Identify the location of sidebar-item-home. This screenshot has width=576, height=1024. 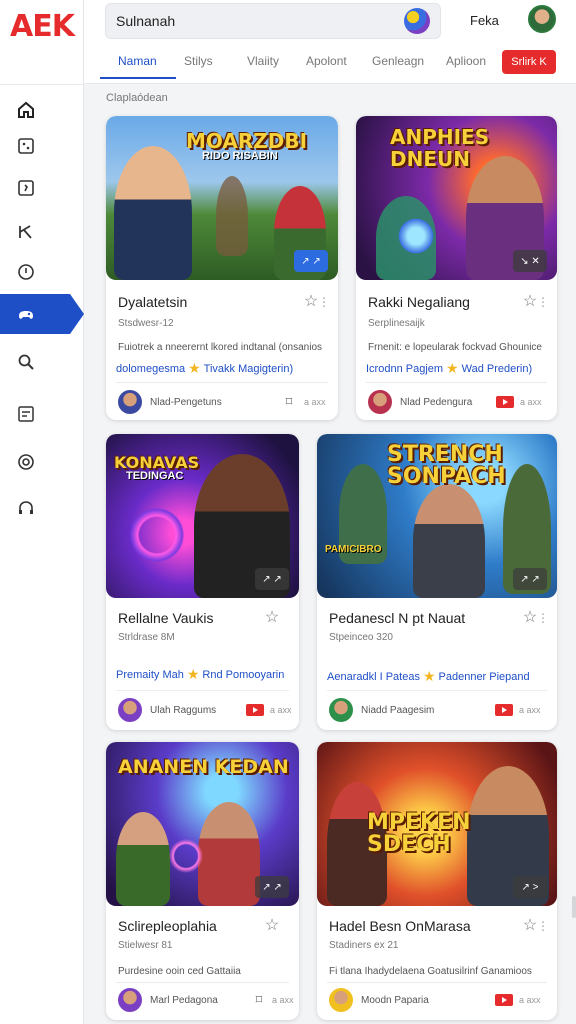
(42, 110).